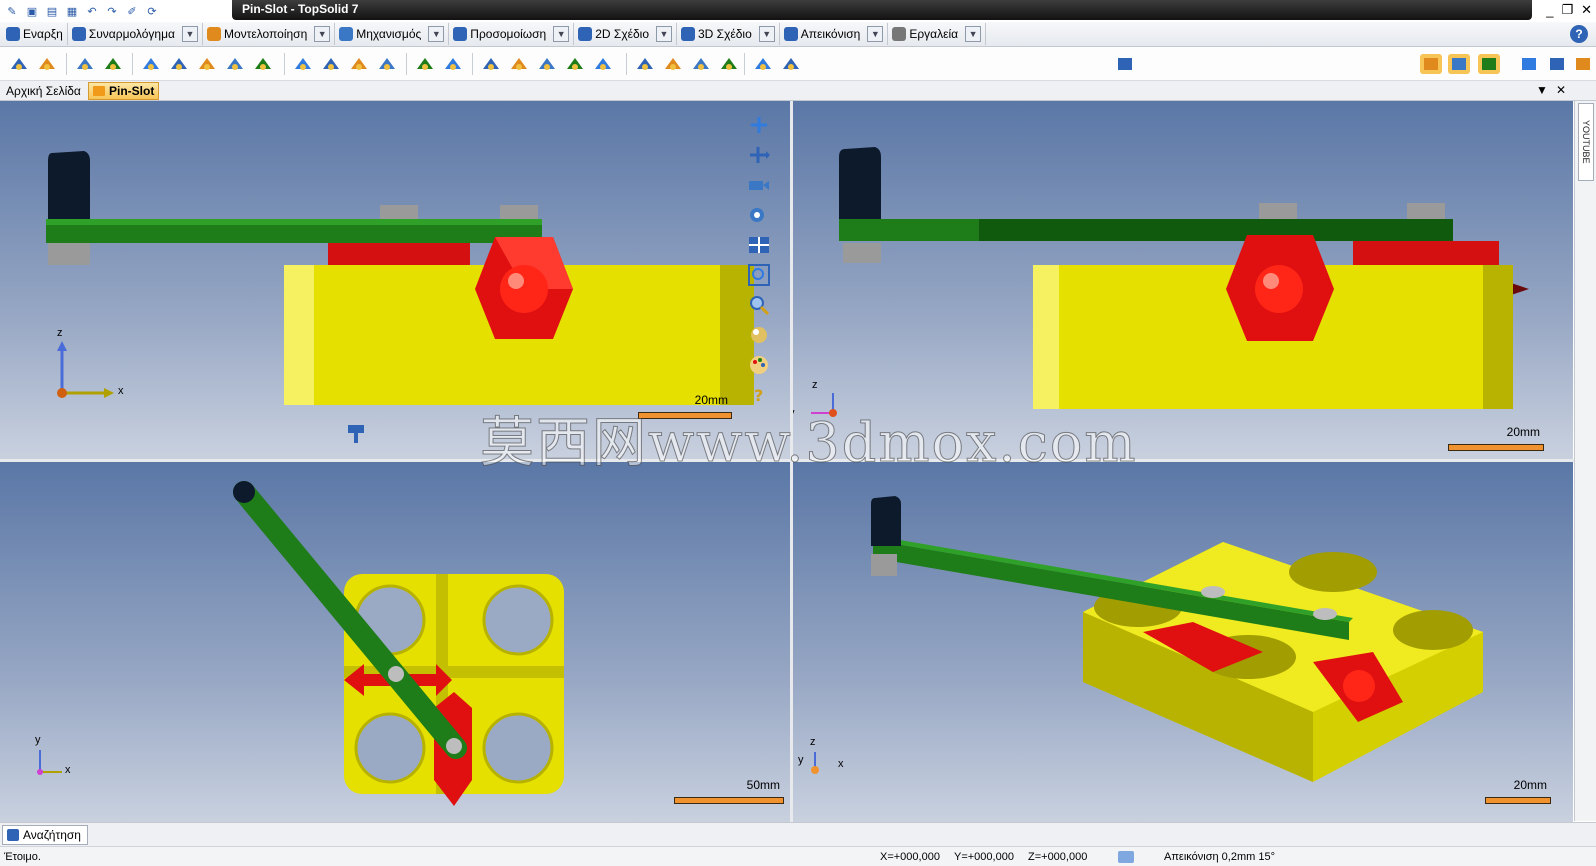  Describe the element at coordinates (1496, 438) in the screenshot. I see `scale-bar-side: 20mm` at that location.